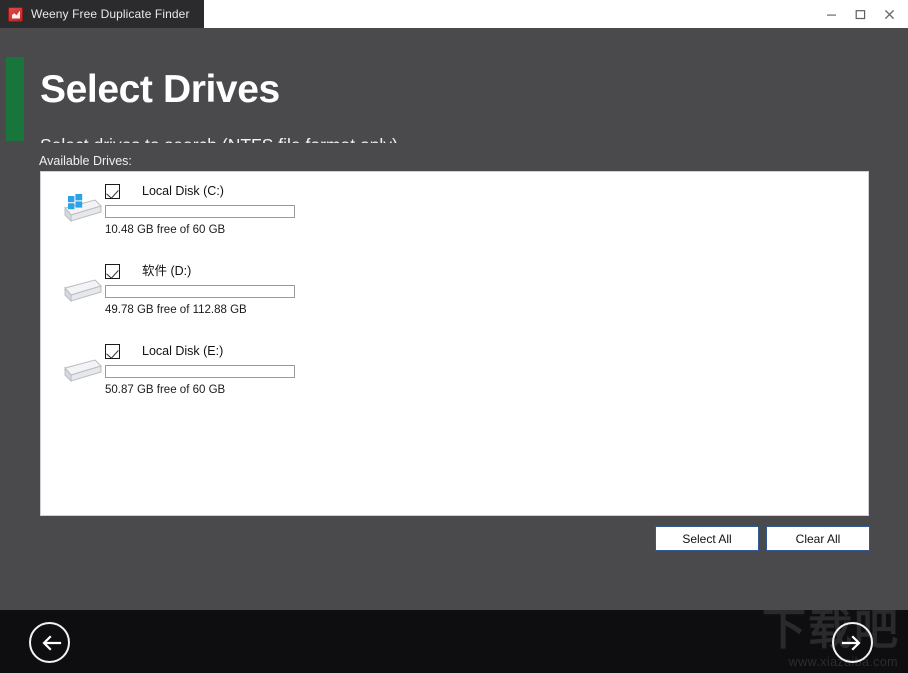  What do you see at coordinates (15, 14) in the screenshot?
I see `app-icon` at bounding box center [15, 14].